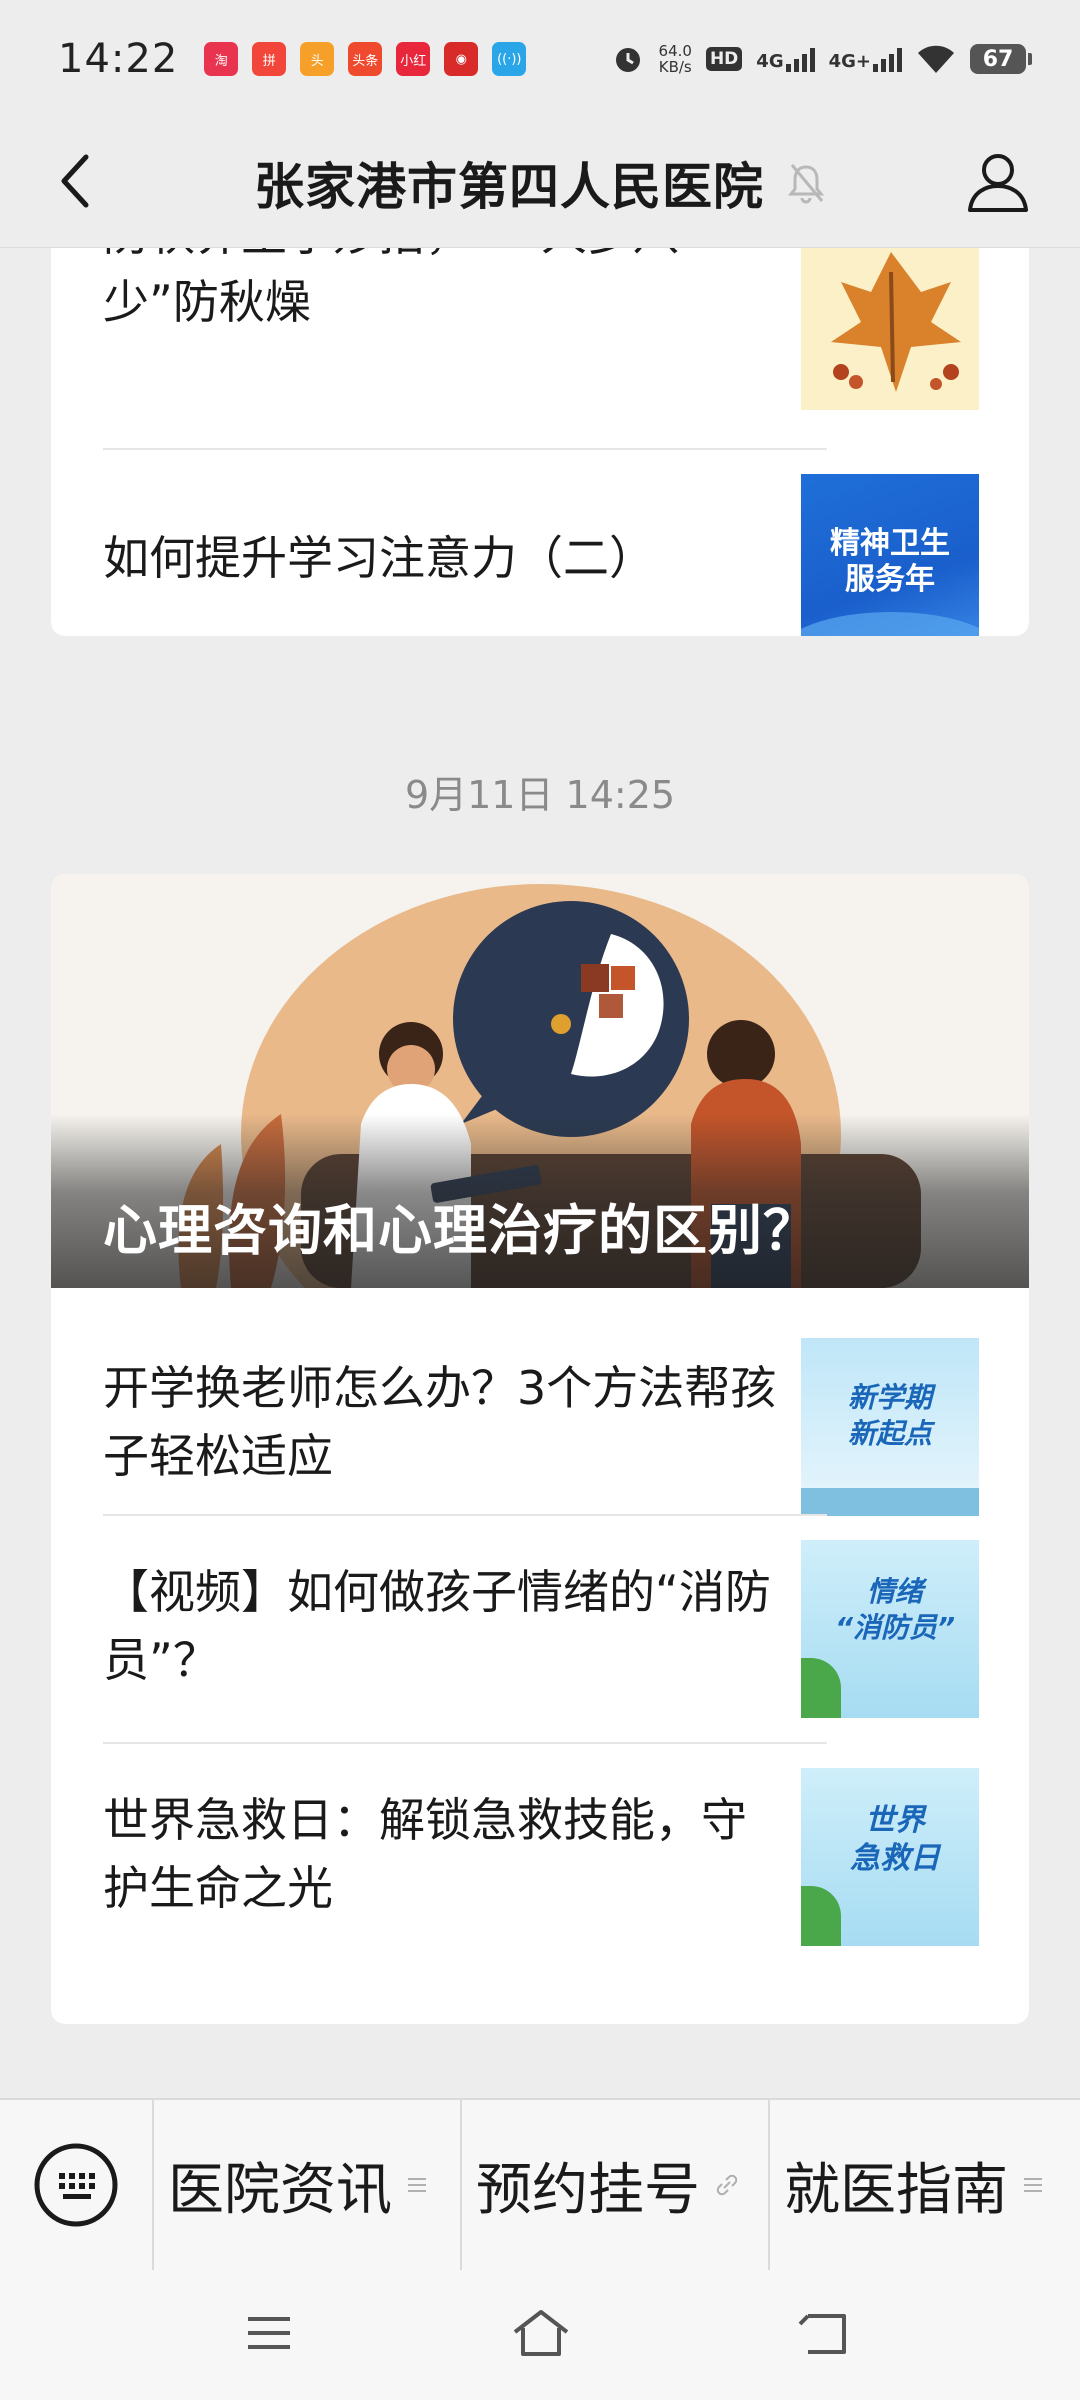  What do you see at coordinates (770, 61) in the screenshot?
I see `sim1-network-label: 4G` at bounding box center [770, 61].